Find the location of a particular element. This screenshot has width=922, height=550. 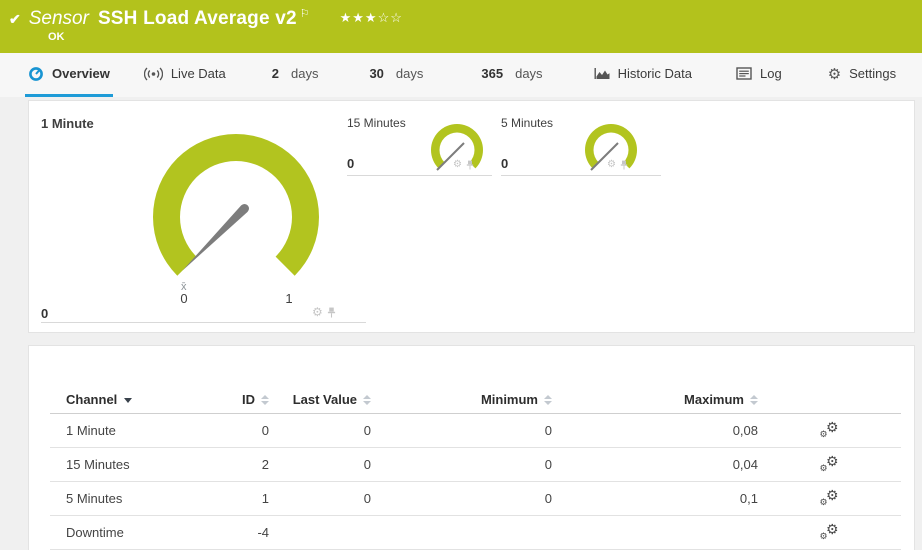

gauge-15min-title: 15 Minutes is located at coordinates (376, 123).